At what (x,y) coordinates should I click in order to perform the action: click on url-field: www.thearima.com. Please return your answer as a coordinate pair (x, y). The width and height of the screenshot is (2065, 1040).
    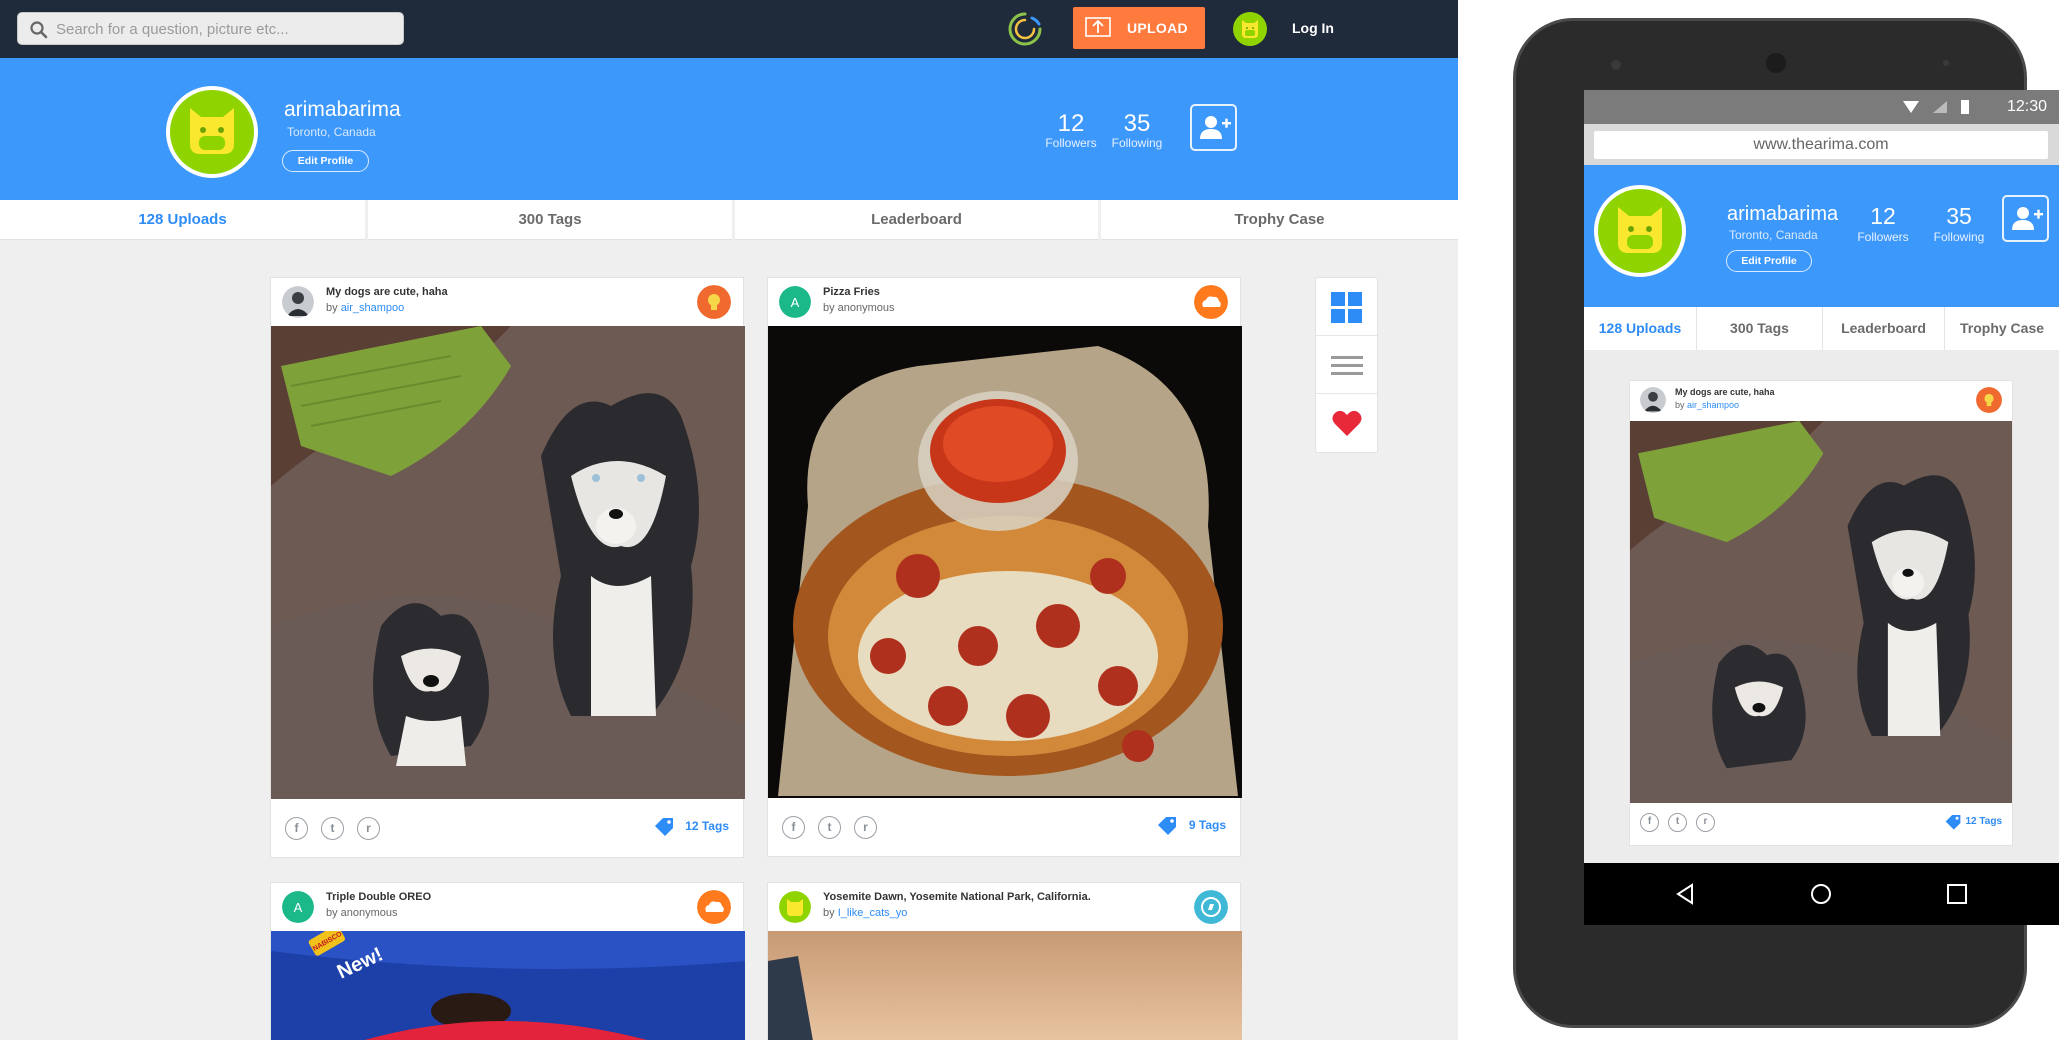
    Looking at the image, I should click on (1821, 145).